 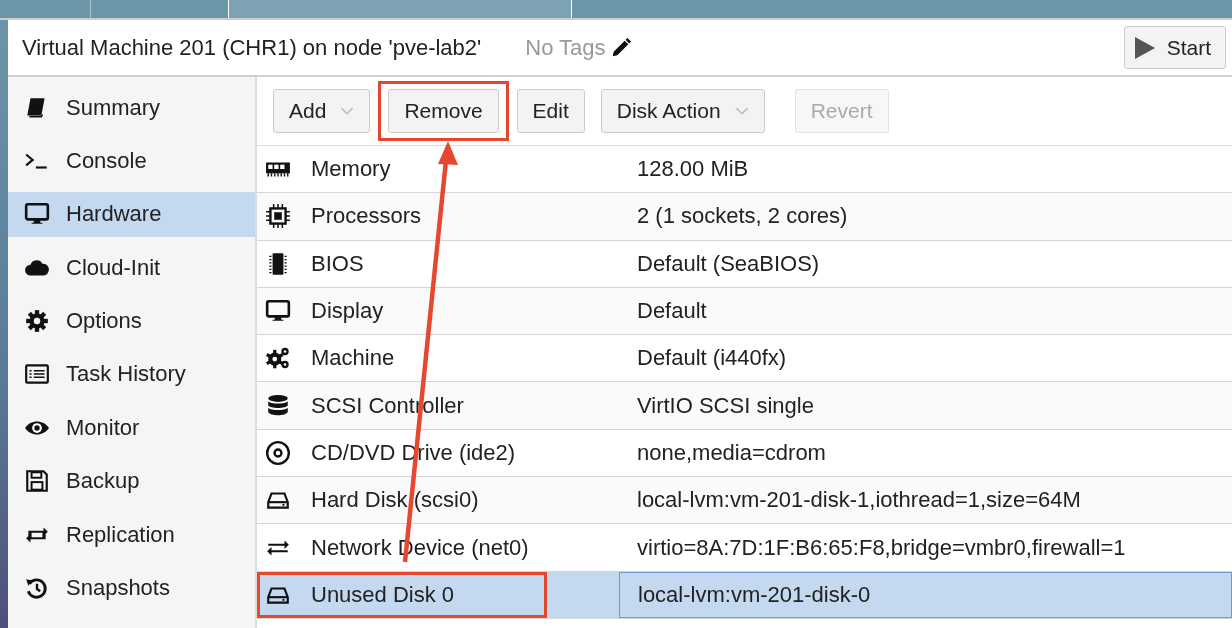 What do you see at coordinates (131, 161) in the screenshot?
I see `sidebar-item: Console` at bounding box center [131, 161].